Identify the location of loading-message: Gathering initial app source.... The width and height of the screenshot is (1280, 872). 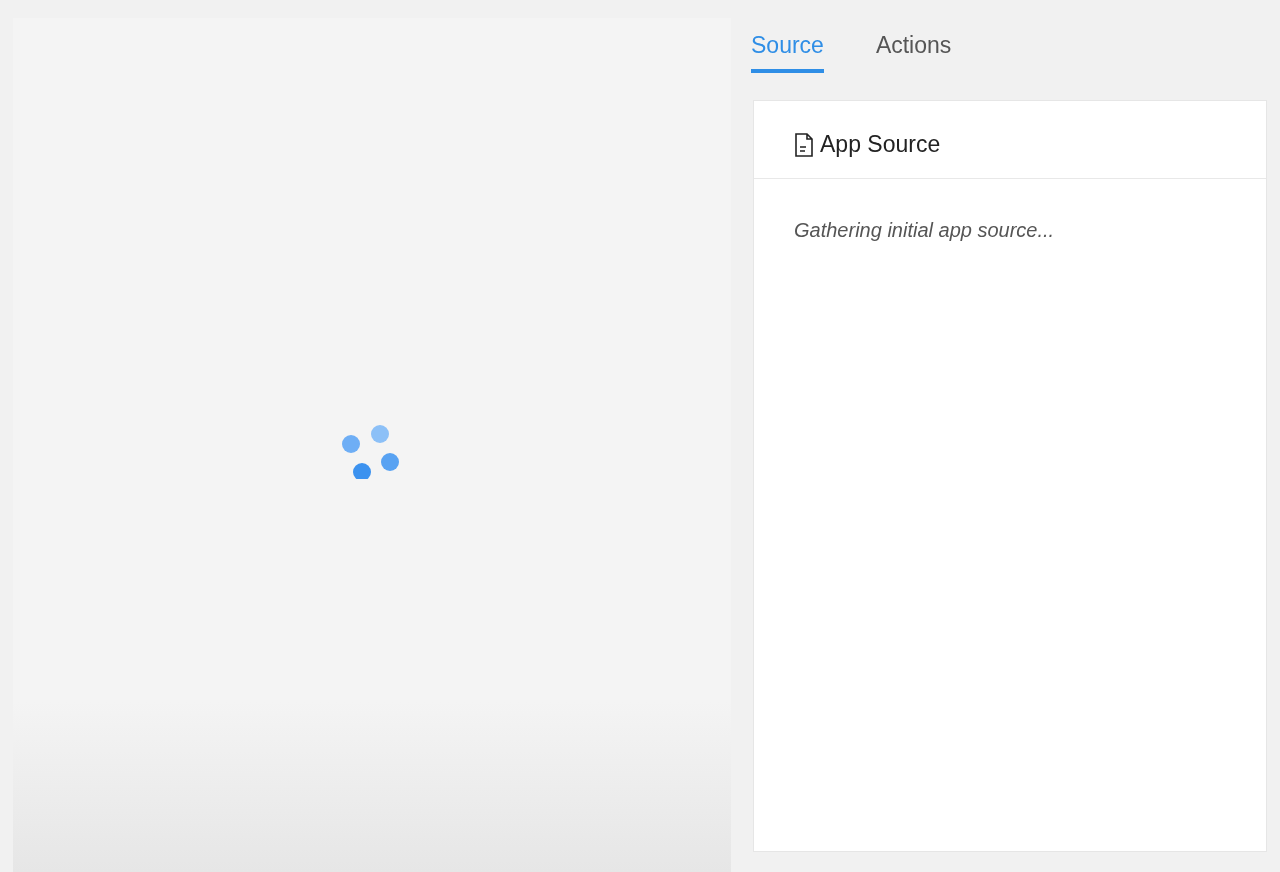
(924, 230).